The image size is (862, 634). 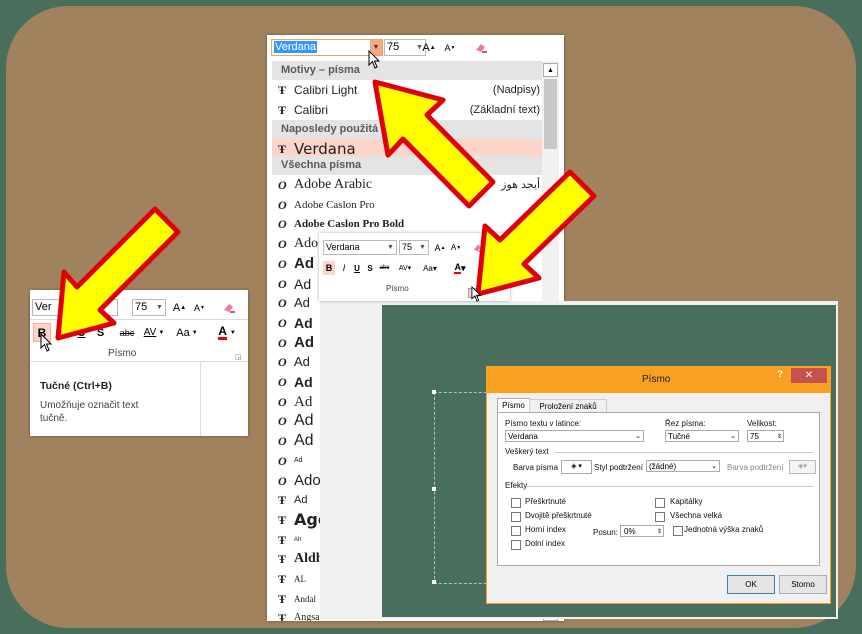 What do you see at coordinates (118, 273) in the screenshot?
I see `arrow-to-bold-button` at bounding box center [118, 273].